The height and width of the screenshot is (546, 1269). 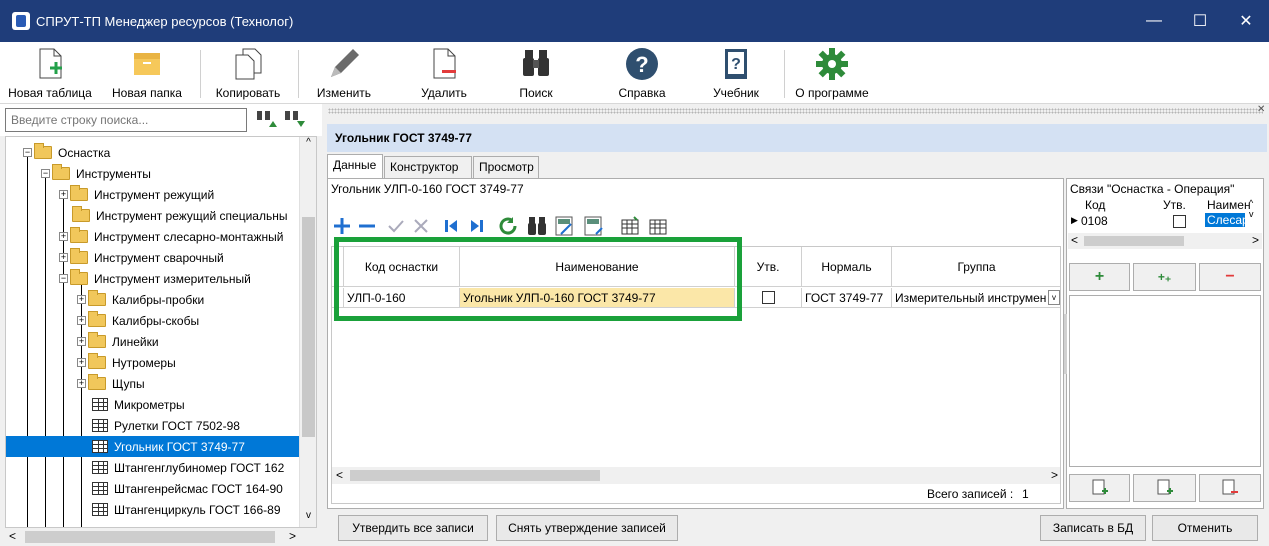 What do you see at coordinates (97, 173) in the screenshot?
I see `tree-item: − Инструменты` at bounding box center [97, 173].